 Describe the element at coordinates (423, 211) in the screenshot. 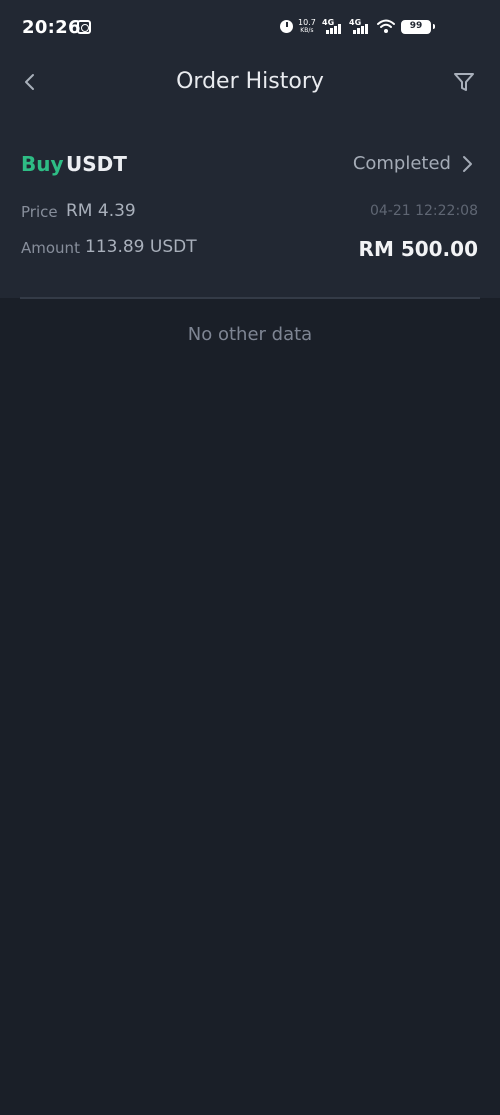

I see `order-timestamp: 04-21 12:22:08` at that location.